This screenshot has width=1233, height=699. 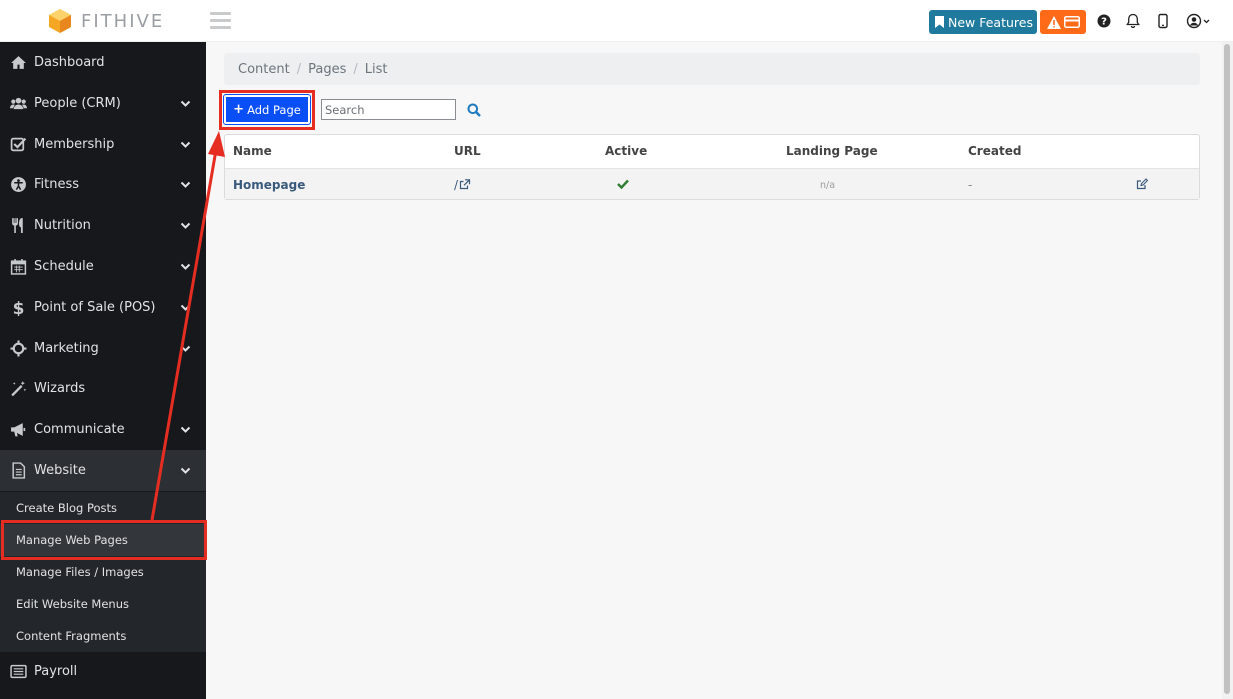 I want to click on external-link-icon, so click(x=465, y=184).